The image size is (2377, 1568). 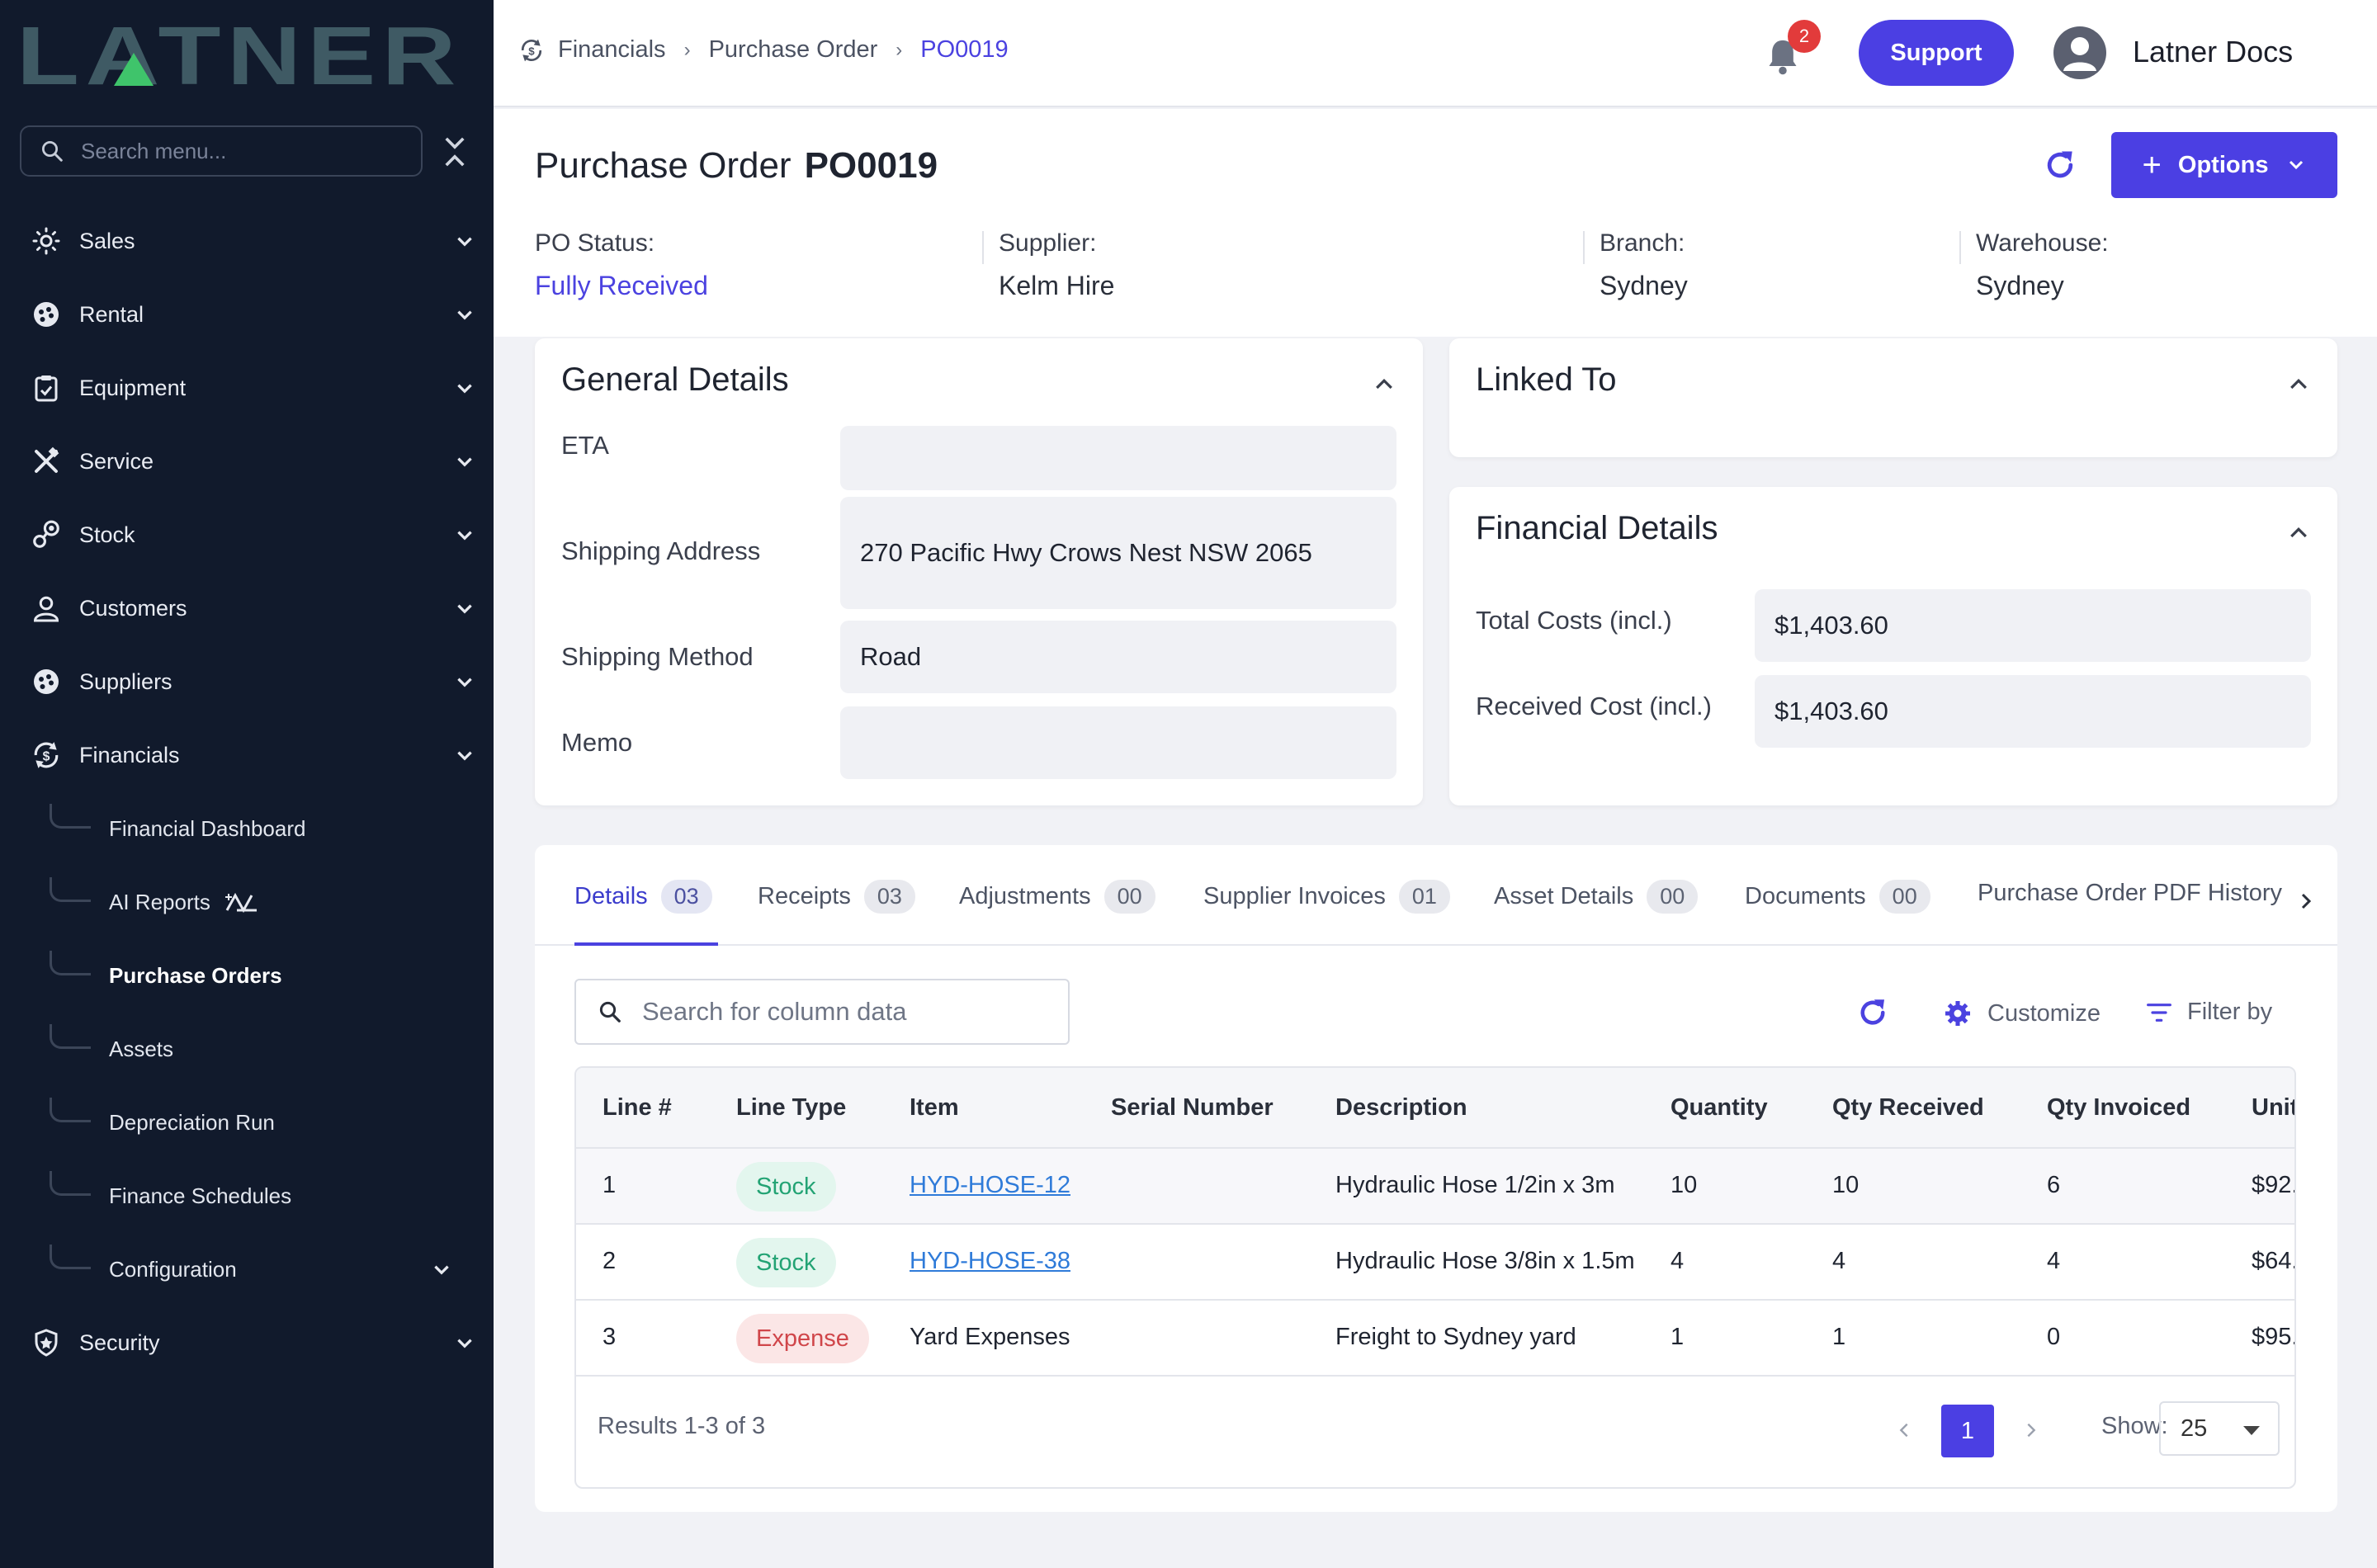 I want to click on meta-value: Kelm Hire, so click(x=1057, y=285).